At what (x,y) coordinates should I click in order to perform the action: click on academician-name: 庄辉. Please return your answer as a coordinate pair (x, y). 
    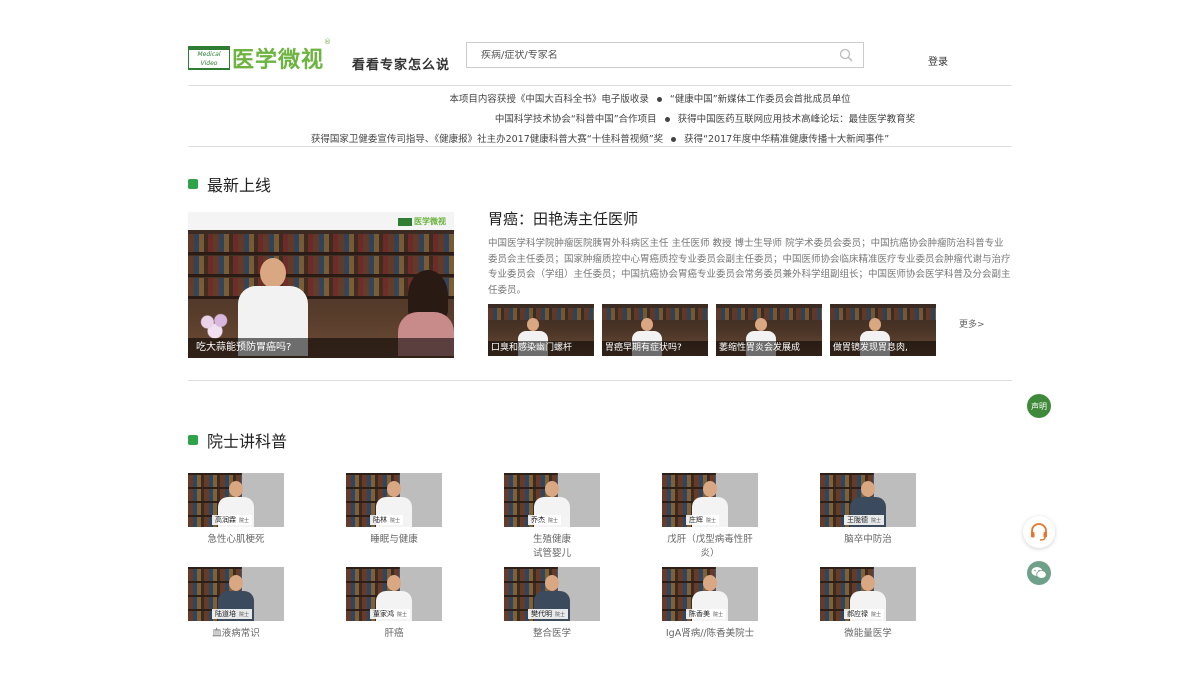
    Looking at the image, I should click on (696, 520).